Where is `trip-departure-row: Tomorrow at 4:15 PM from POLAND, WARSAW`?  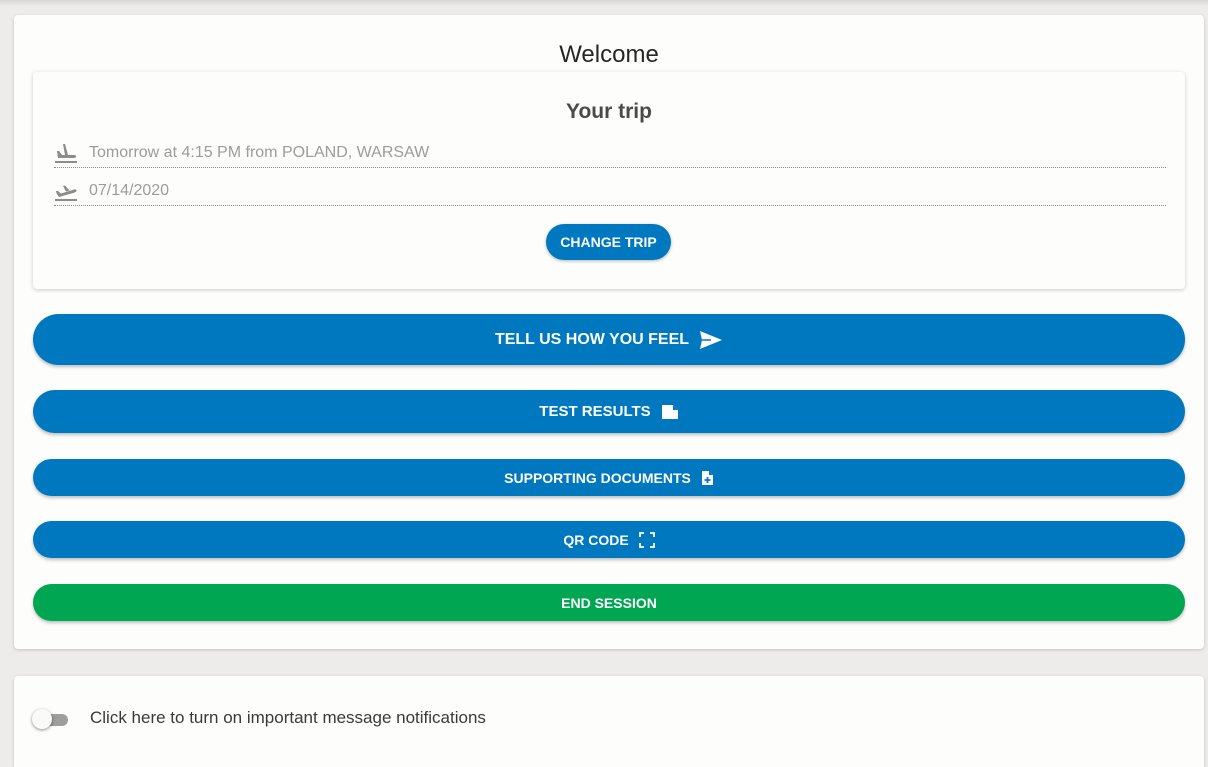 trip-departure-row: Tomorrow at 4:15 PM from POLAND, WARSAW is located at coordinates (610, 153).